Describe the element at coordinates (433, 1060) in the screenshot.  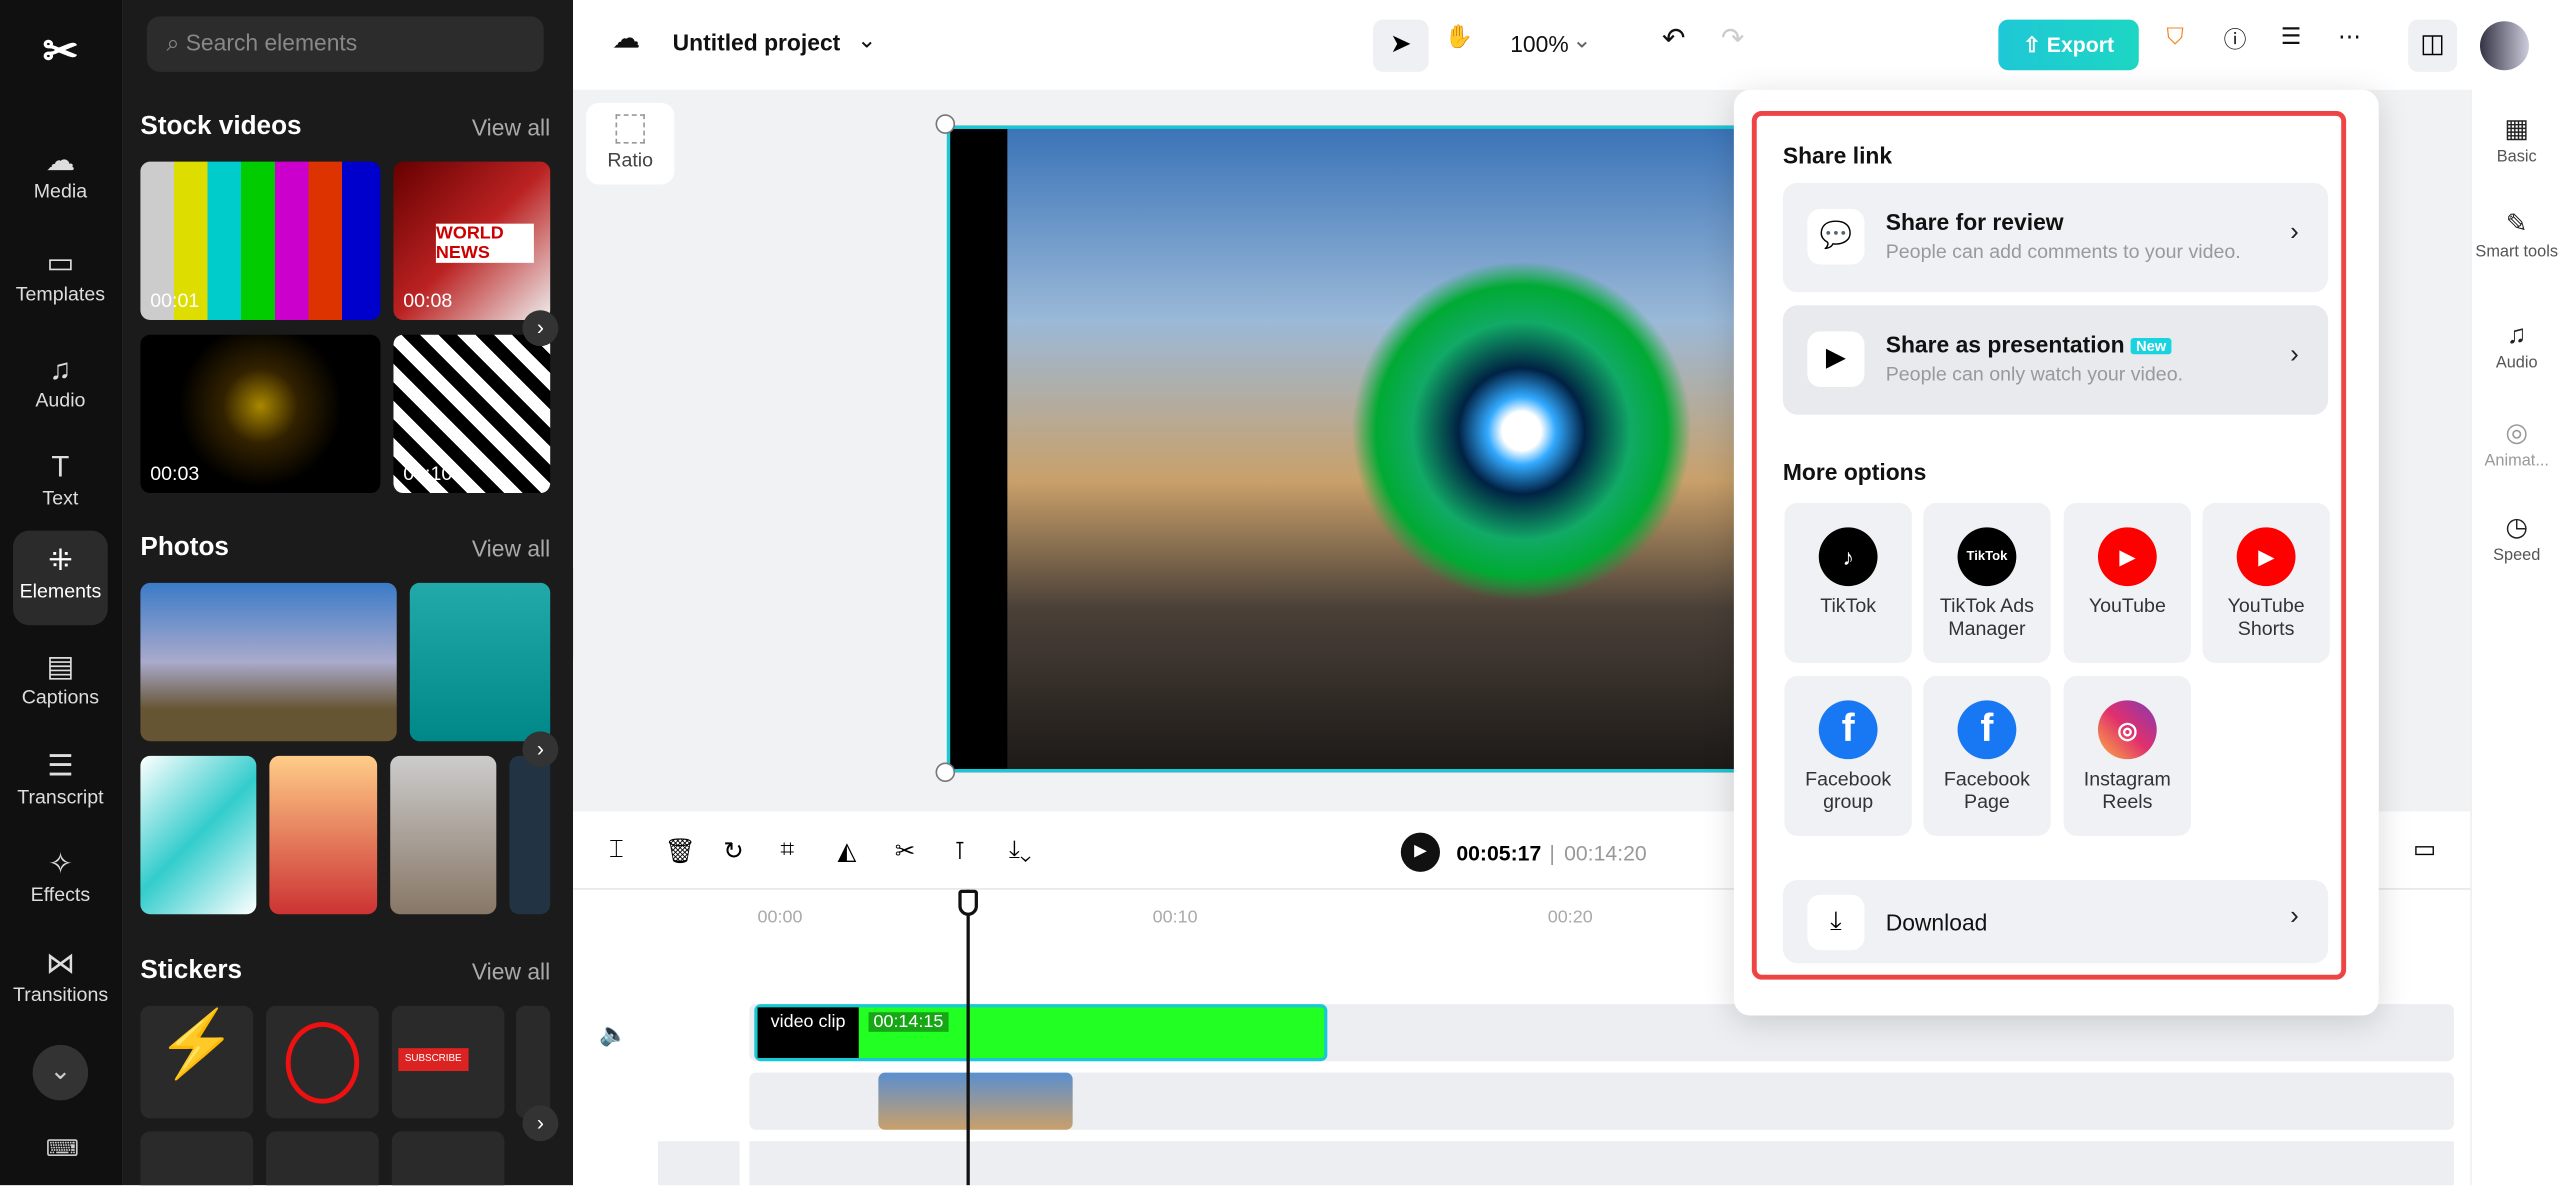
I see `subscribe-sticker: SUBSCRIBE` at that location.